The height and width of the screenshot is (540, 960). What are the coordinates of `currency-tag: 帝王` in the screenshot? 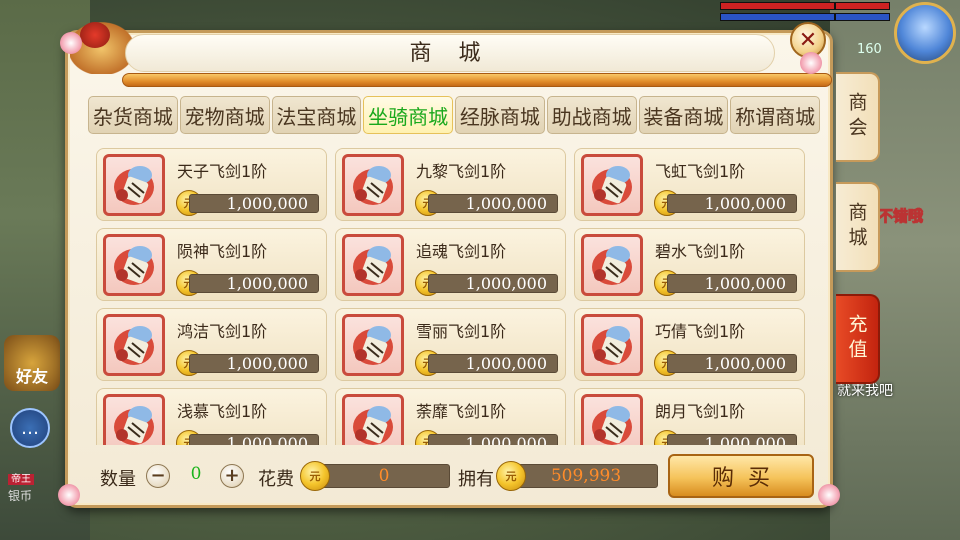 It's located at (21, 479).